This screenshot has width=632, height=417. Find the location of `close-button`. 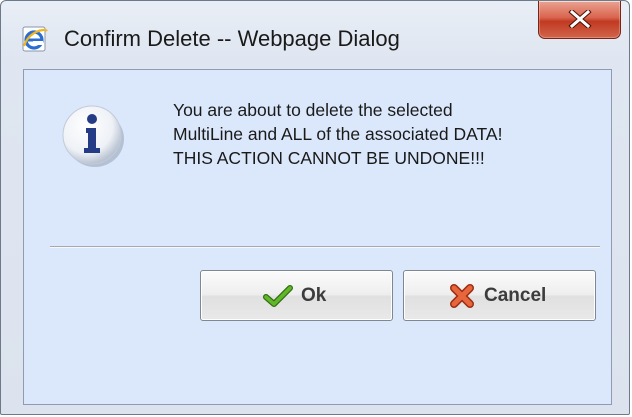

close-button is located at coordinates (579, 20).